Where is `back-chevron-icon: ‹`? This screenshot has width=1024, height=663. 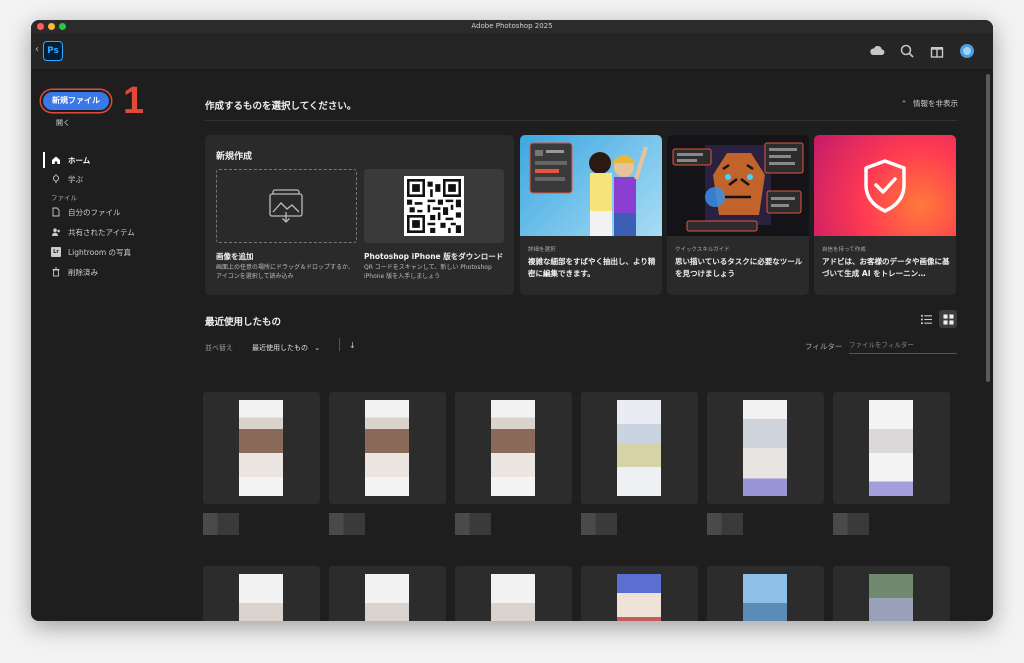
back-chevron-icon: ‹ is located at coordinates (37, 49).